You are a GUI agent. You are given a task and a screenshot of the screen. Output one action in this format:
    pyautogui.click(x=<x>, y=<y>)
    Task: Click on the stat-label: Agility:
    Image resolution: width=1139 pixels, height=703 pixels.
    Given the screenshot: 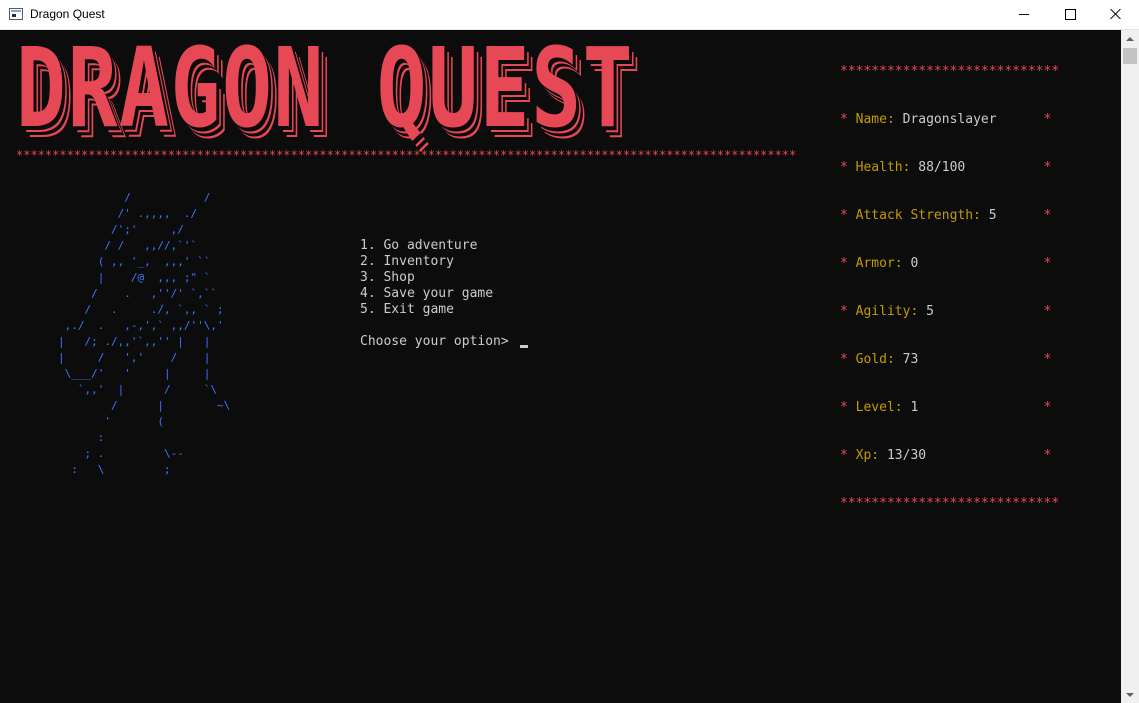 What is the action you would take?
    pyautogui.click(x=887, y=311)
    